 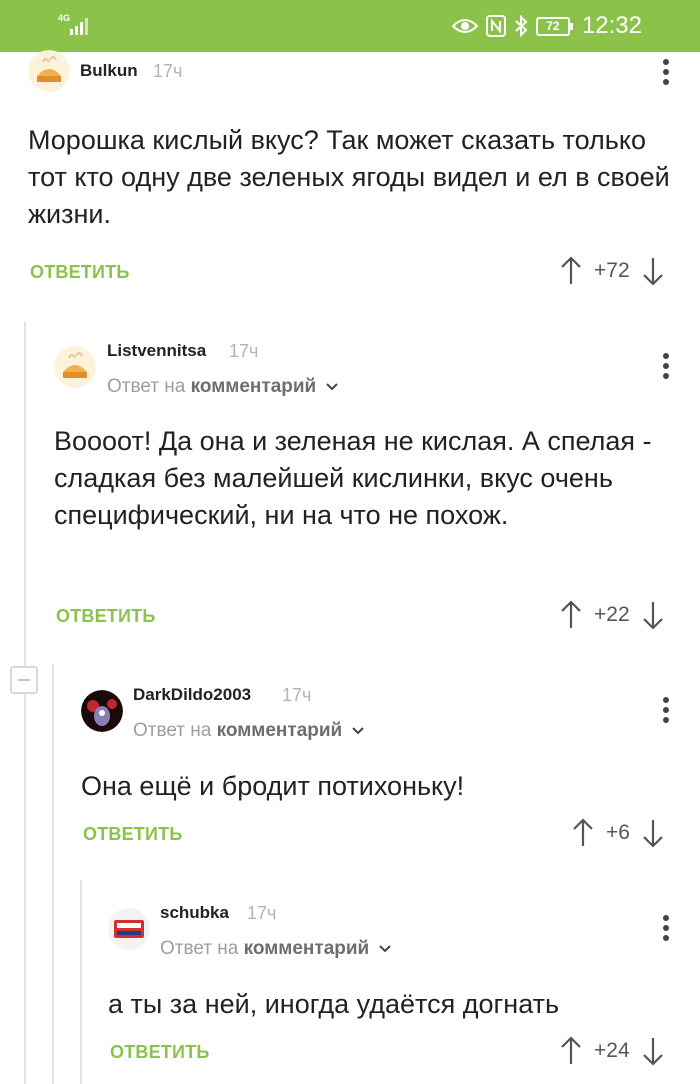 What do you see at coordinates (612, 614) in the screenshot?
I see `comment-rating: +22` at bounding box center [612, 614].